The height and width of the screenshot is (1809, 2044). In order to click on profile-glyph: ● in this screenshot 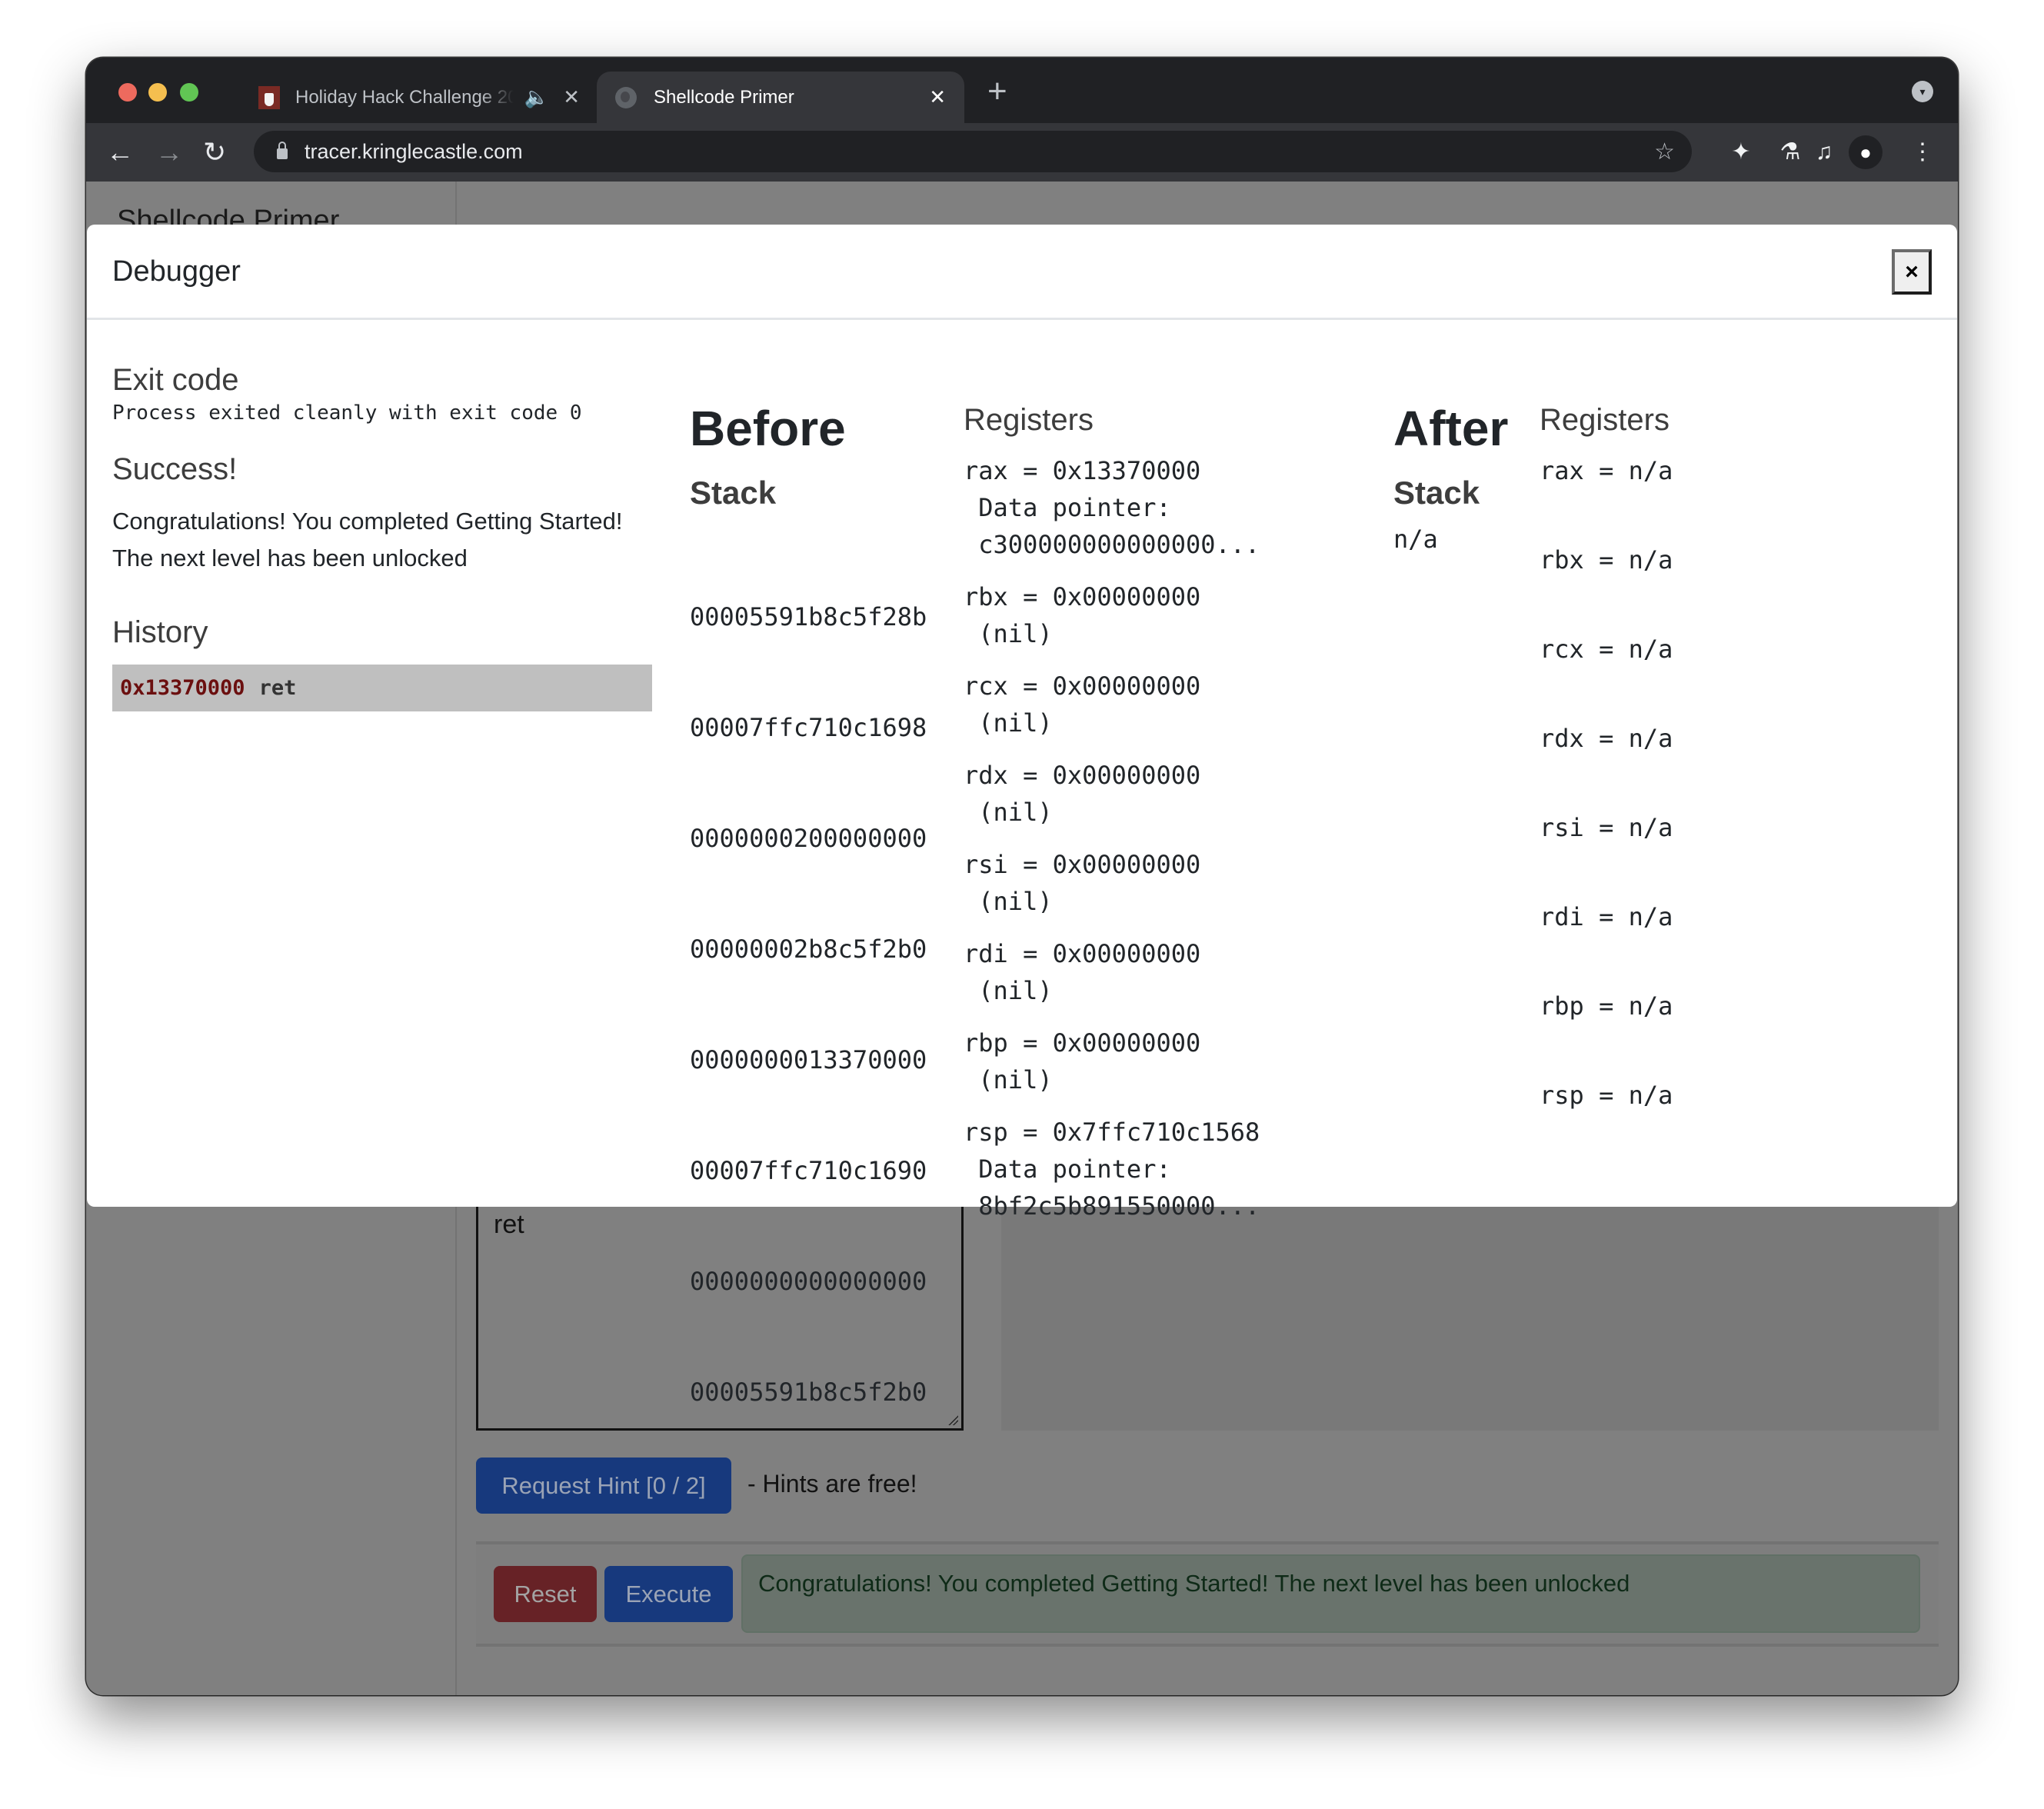, I will do `click(1865, 152)`.